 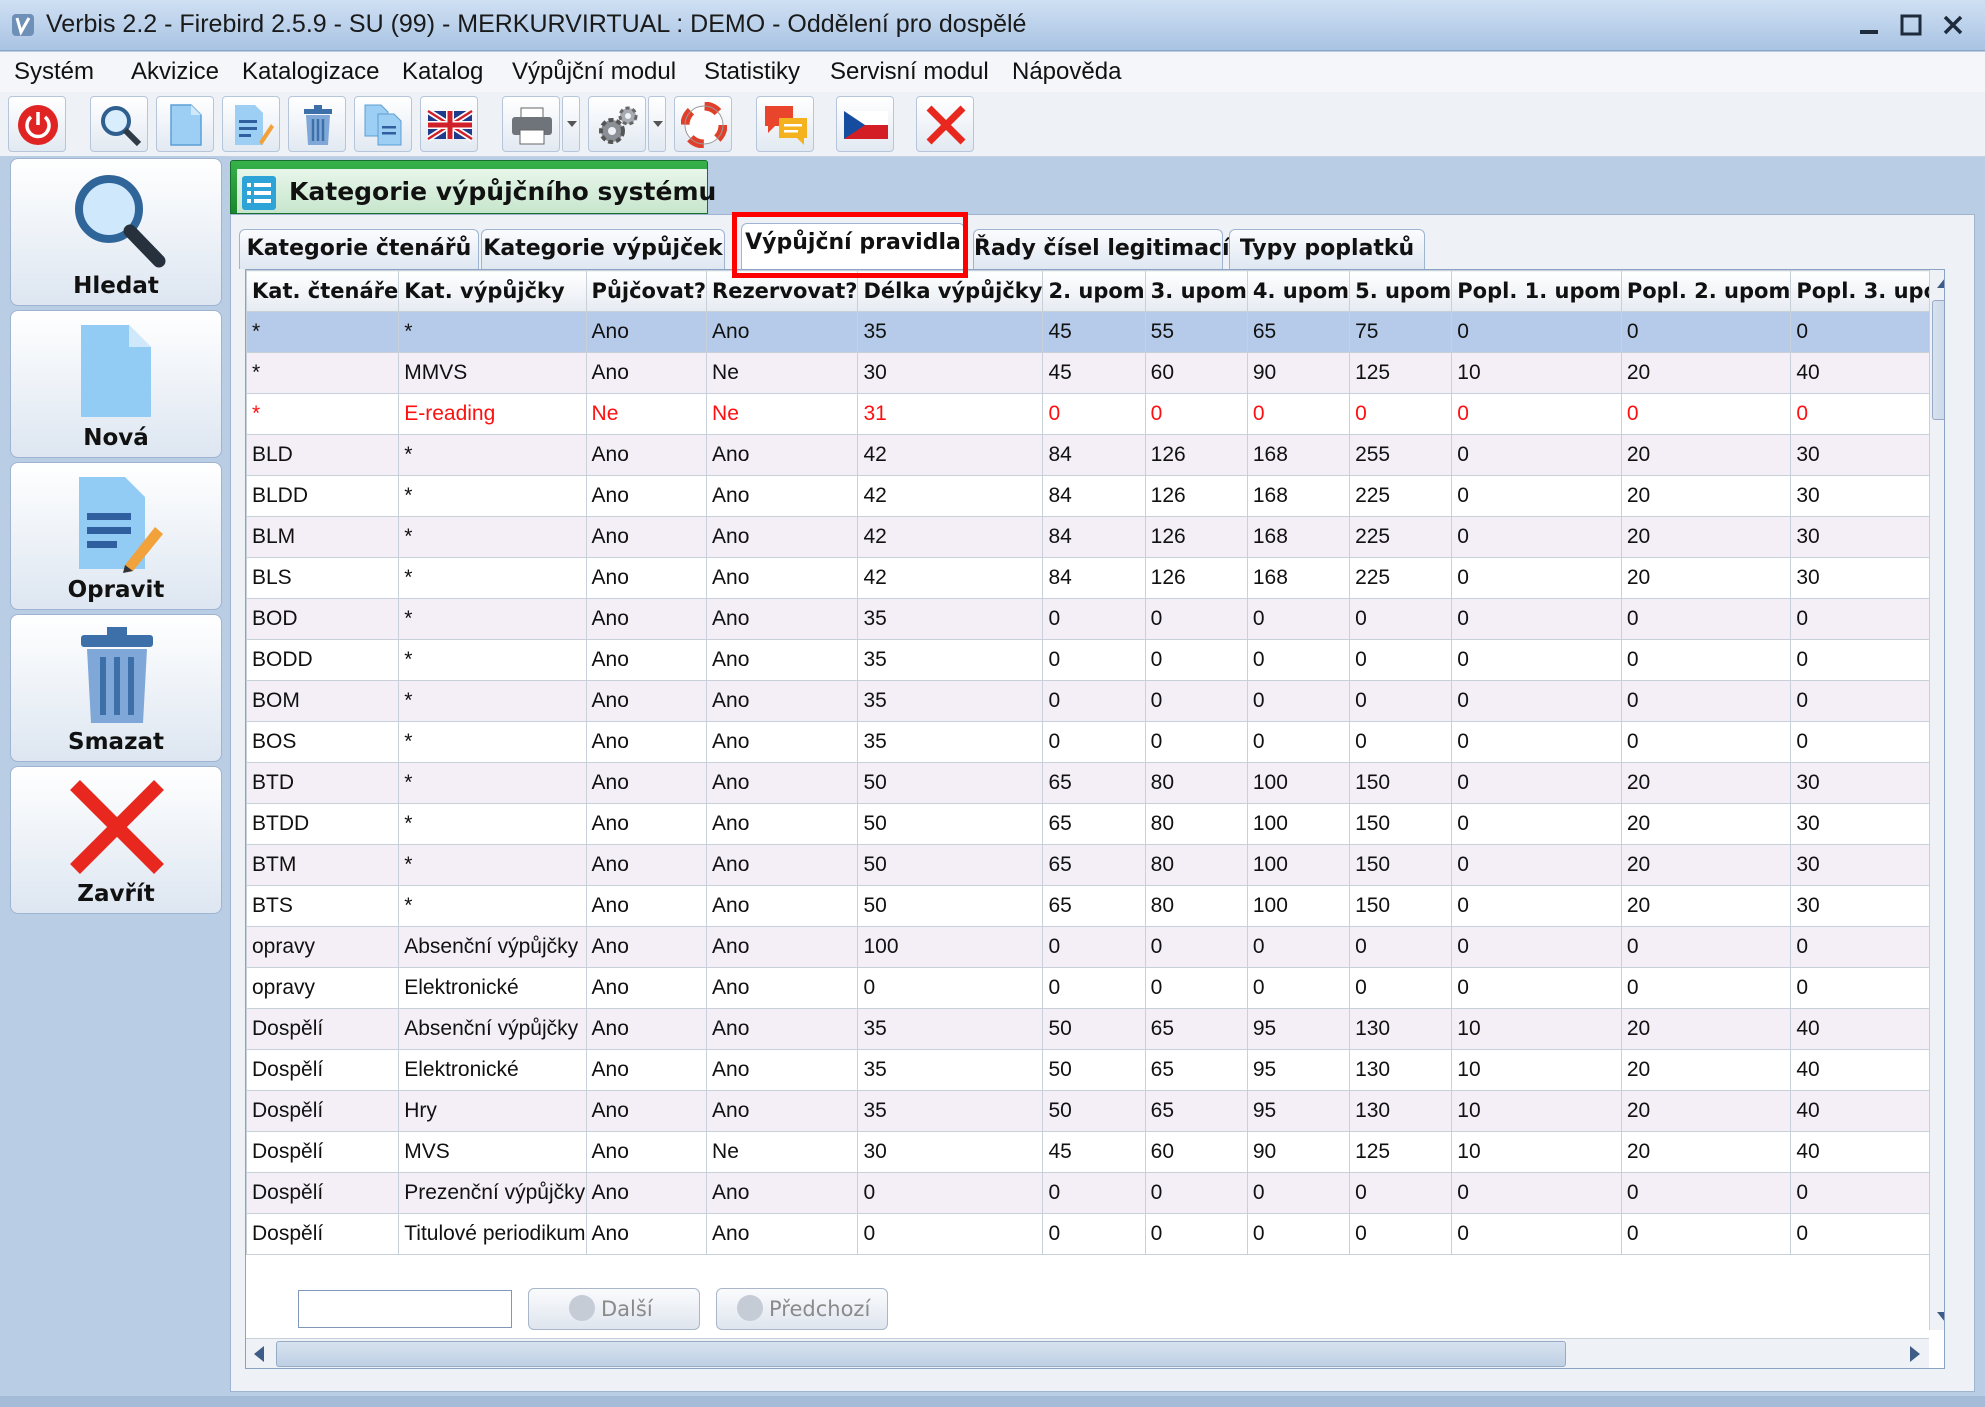 I want to click on column-header: 3. upom, so click(x=1196, y=291).